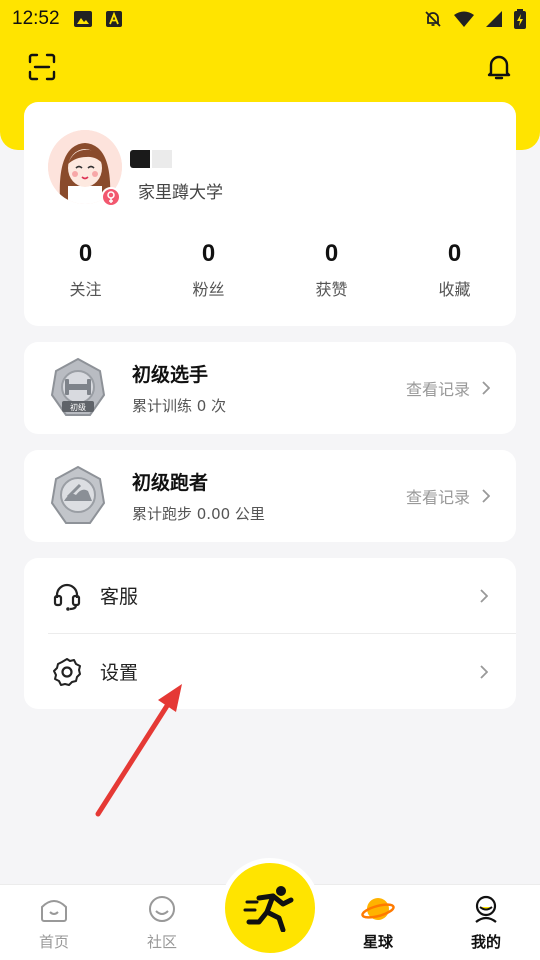 The image size is (540, 960). Describe the element at coordinates (54, 911) in the screenshot. I see `home-icon` at that location.